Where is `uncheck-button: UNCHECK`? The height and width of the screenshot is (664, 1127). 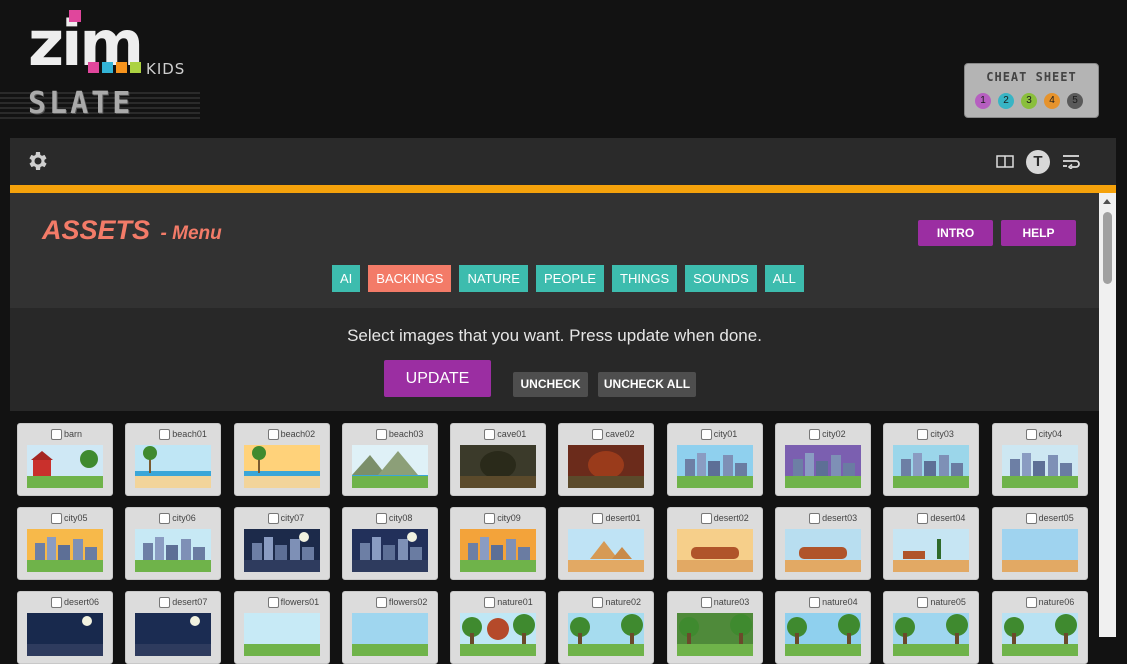
uncheck-button: UNCHECK is located at coordinates (550, 384).